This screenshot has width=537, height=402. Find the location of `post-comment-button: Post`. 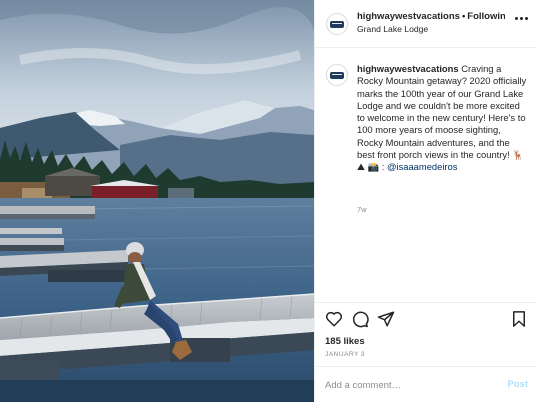

post-comment-button: Post is located at coordinates (517, 384).